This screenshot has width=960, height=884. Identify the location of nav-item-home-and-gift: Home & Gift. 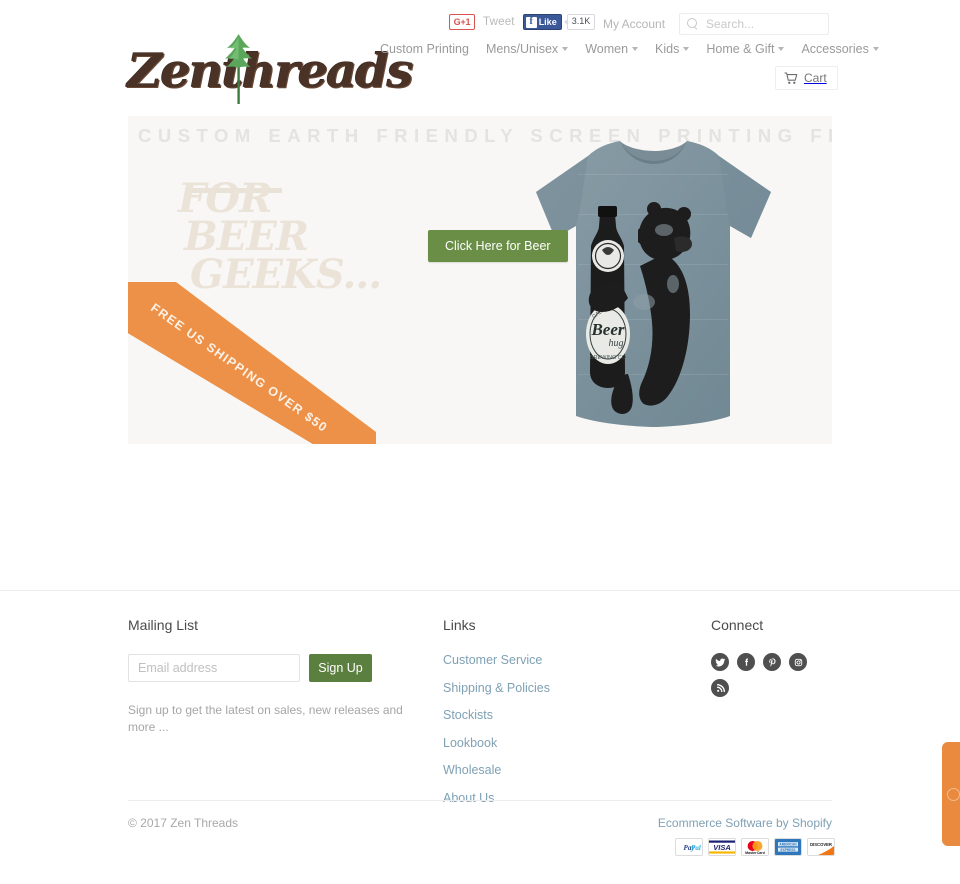
(745, 49).